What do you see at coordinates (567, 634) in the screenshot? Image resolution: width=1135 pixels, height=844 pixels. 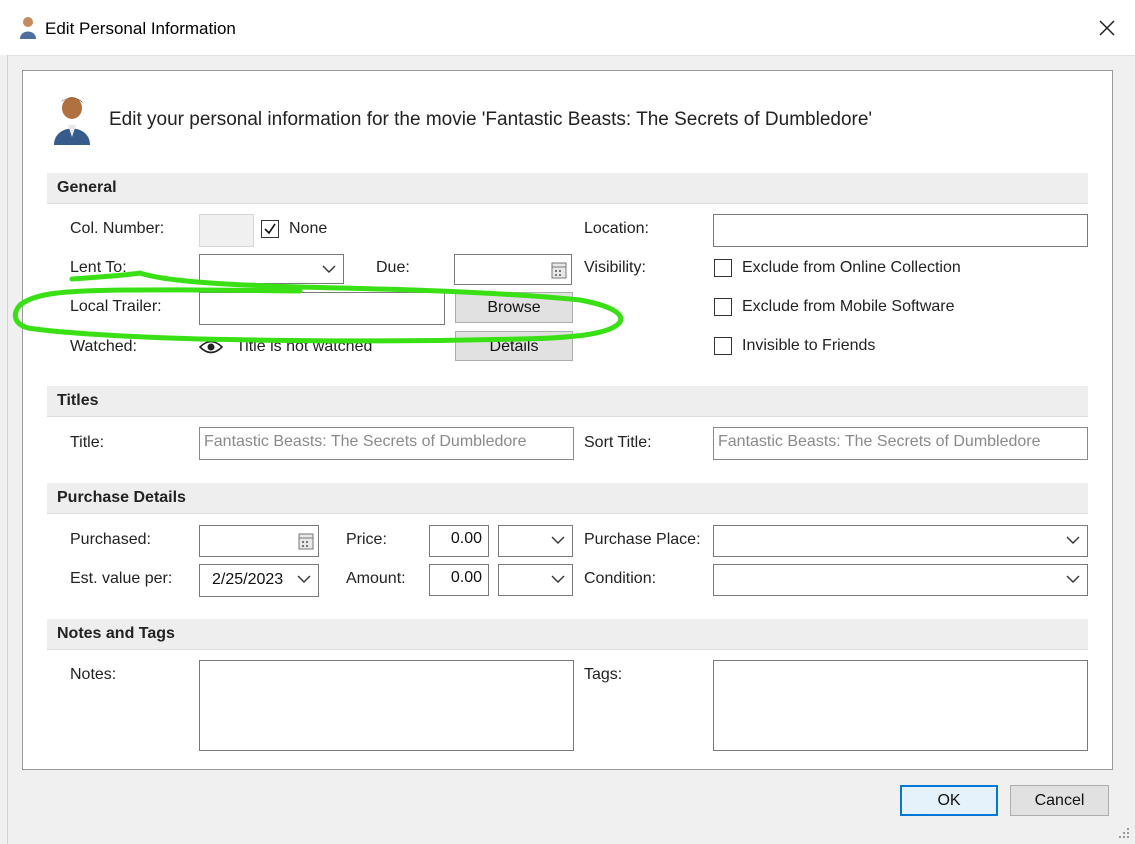 I see `section-notes-tags: Notes and Tags` at bounding box center [567, 634].